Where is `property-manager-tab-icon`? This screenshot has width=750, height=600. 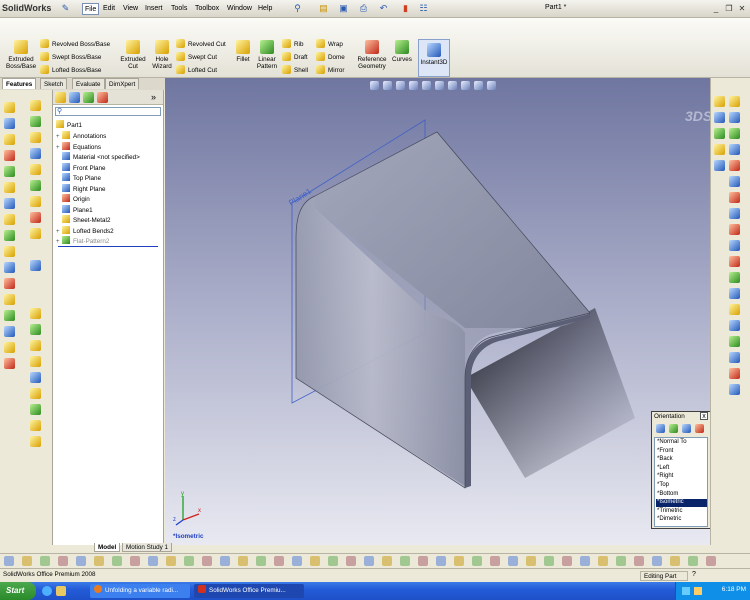
property-manager-tab-icon is located at coordinates (74, 97).